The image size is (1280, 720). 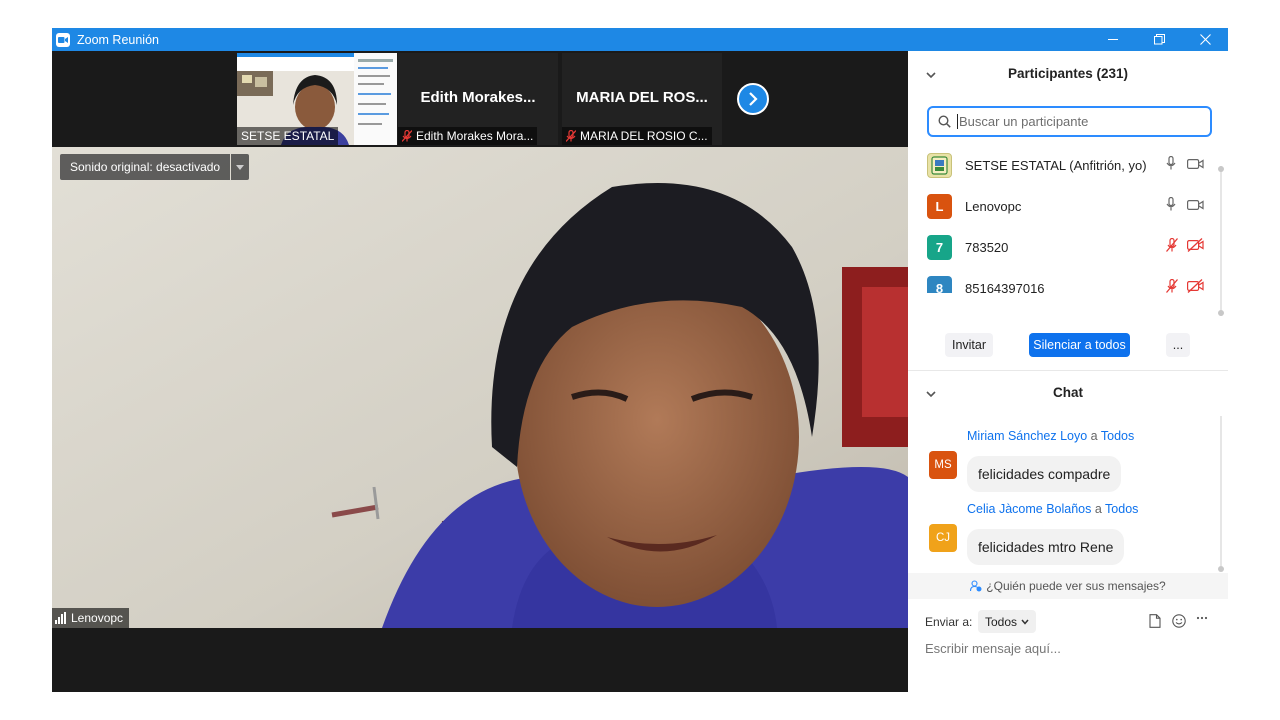 I want to click on send-to-label: Enviar a:, so click(x=949, y=622).